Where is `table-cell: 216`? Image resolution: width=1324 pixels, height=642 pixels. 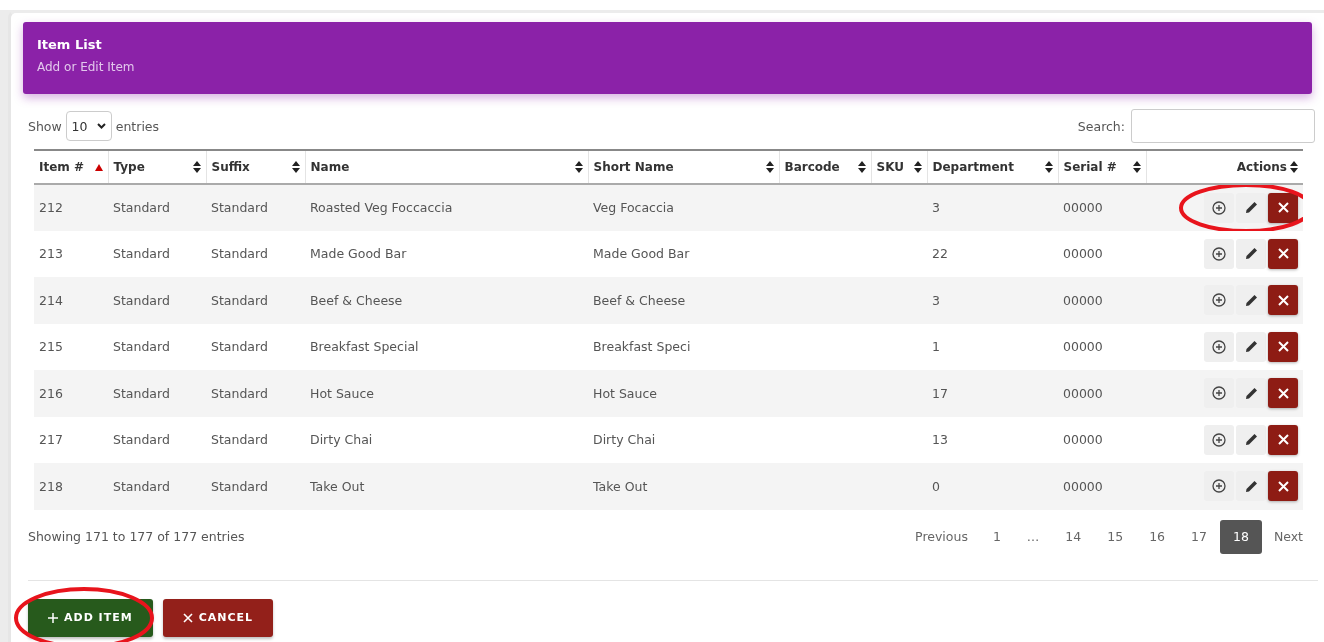 table-cell: 216 is located at coordinates (71, 393).